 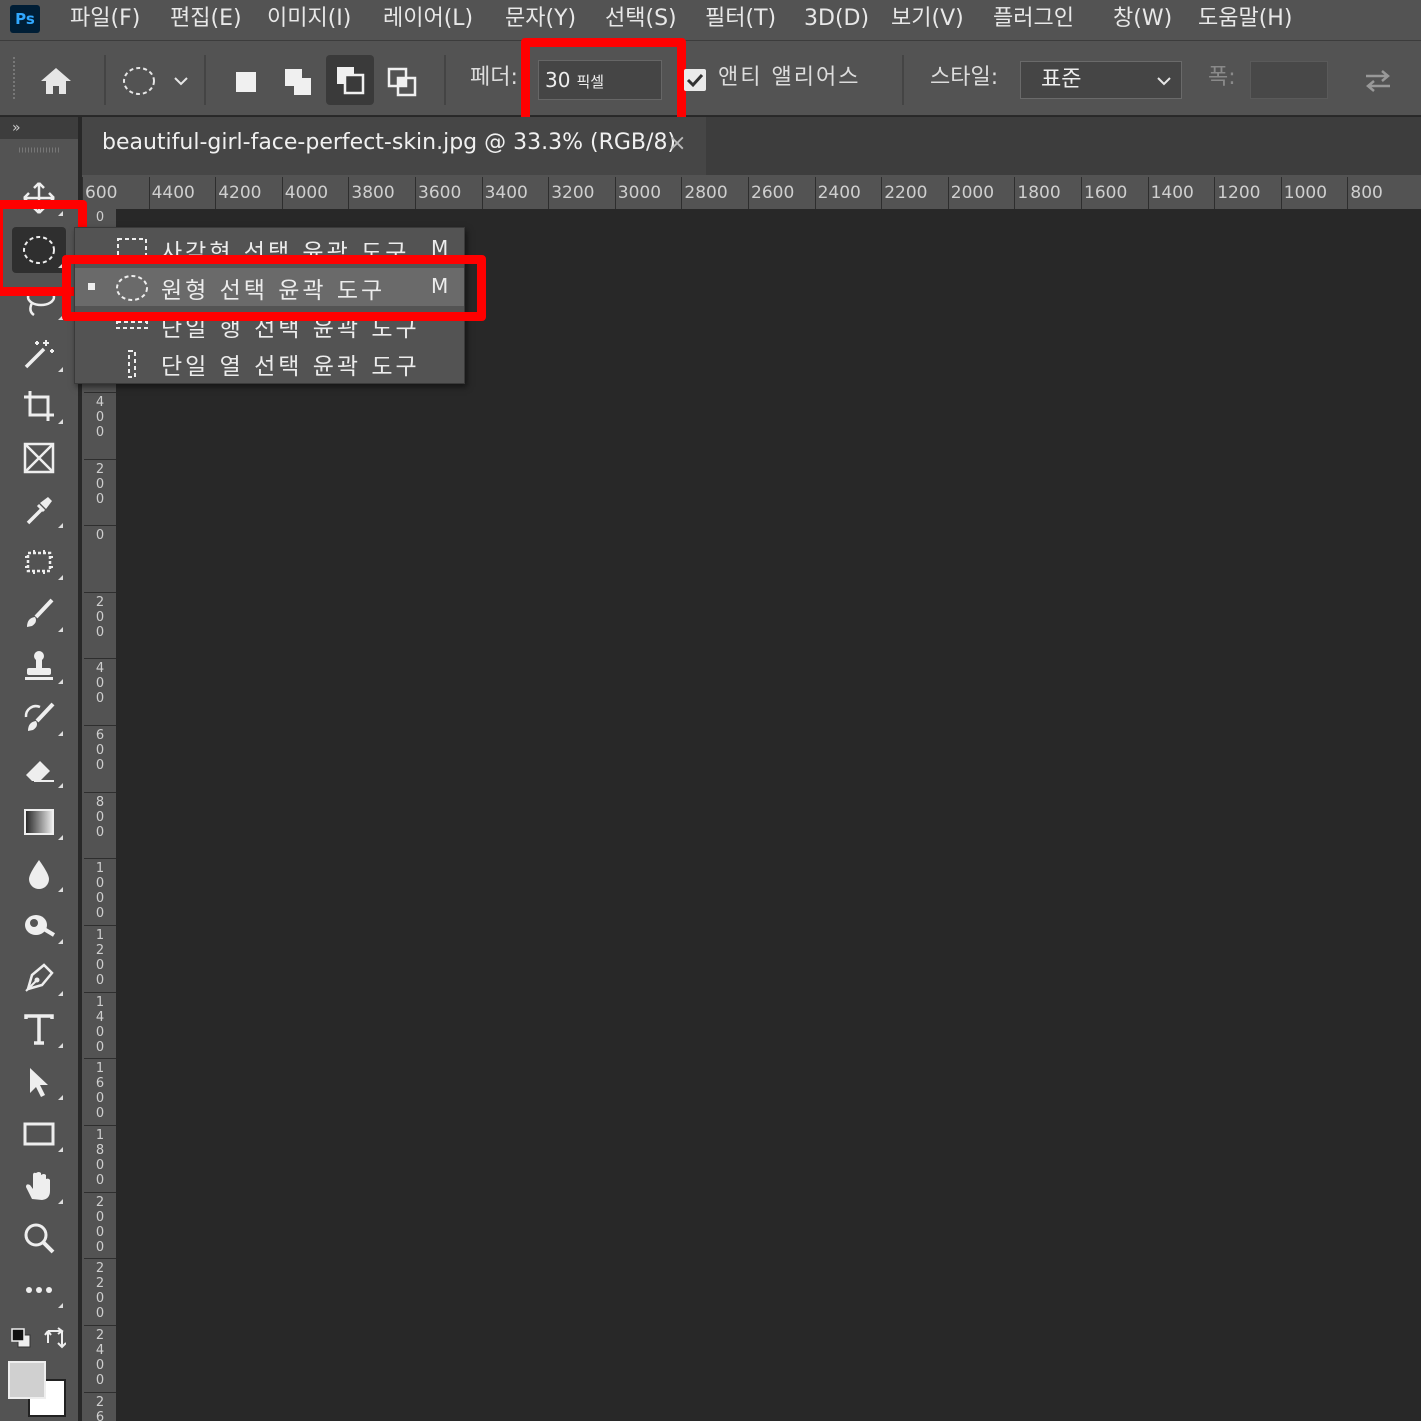 What do you see at coordinates (298, 82) in the screenshot?
I see `add-to-selection-icon` at bounding box center [298, 82].